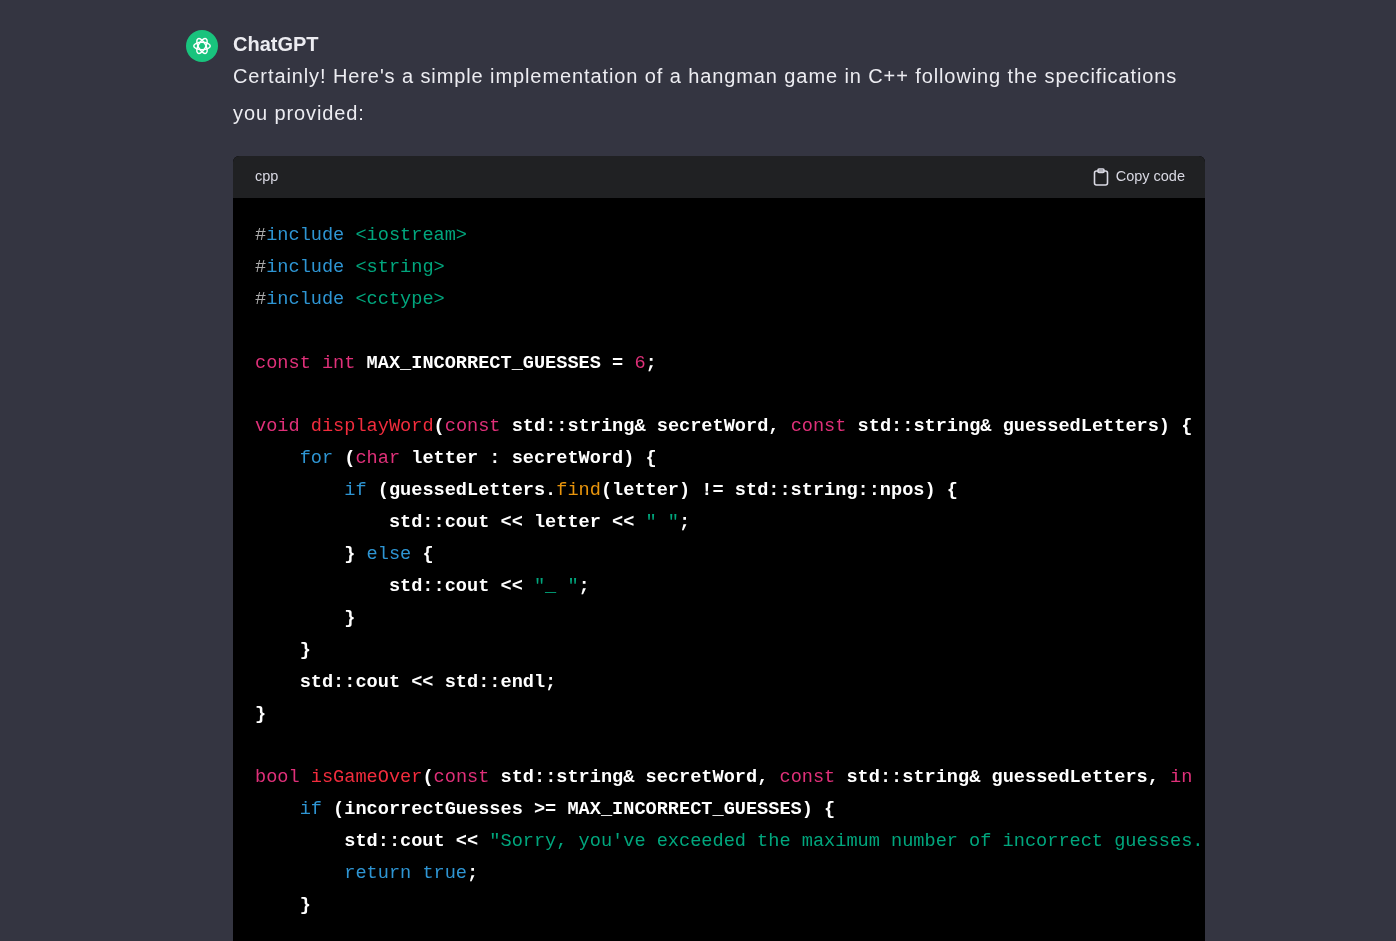 Image resolution: width=1396 pixels, height=941 pixels. Describe the element at coordinates (202, 46) in the screenshot. I see `assistant-avatar-icon` at that location.